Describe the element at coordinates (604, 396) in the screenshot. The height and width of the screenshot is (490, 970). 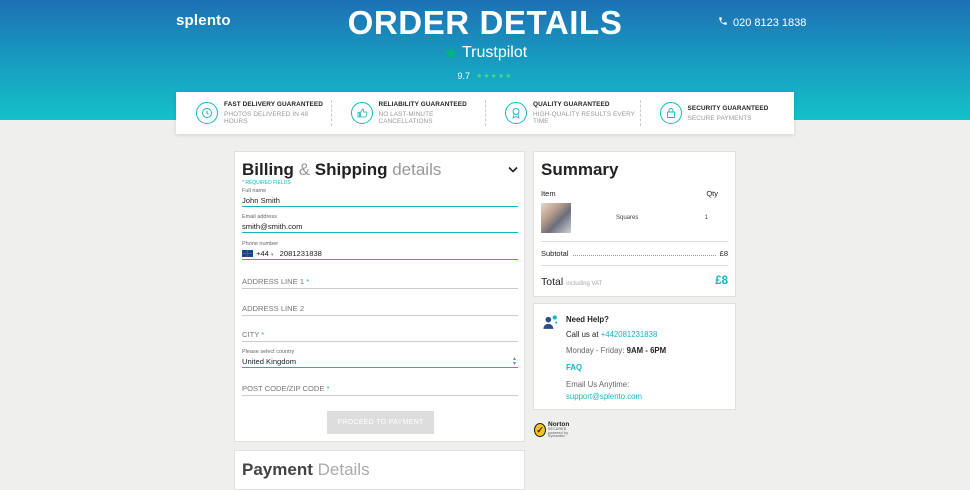
I see `support-email-link: support@splento.com` at that location.